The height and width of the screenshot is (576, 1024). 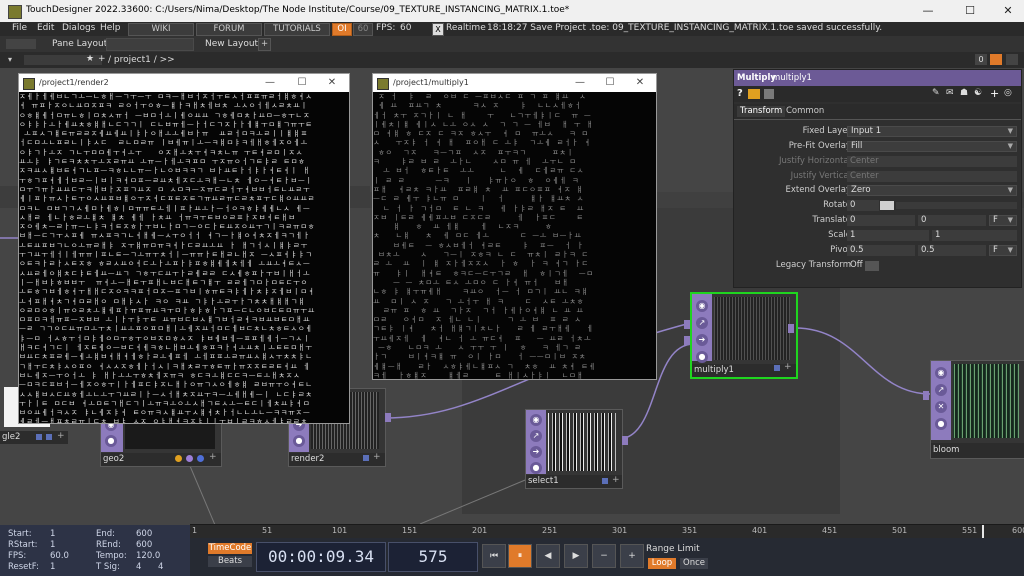 I want to click on pivot-y-field: 0.5, so click(x=952, y=250).